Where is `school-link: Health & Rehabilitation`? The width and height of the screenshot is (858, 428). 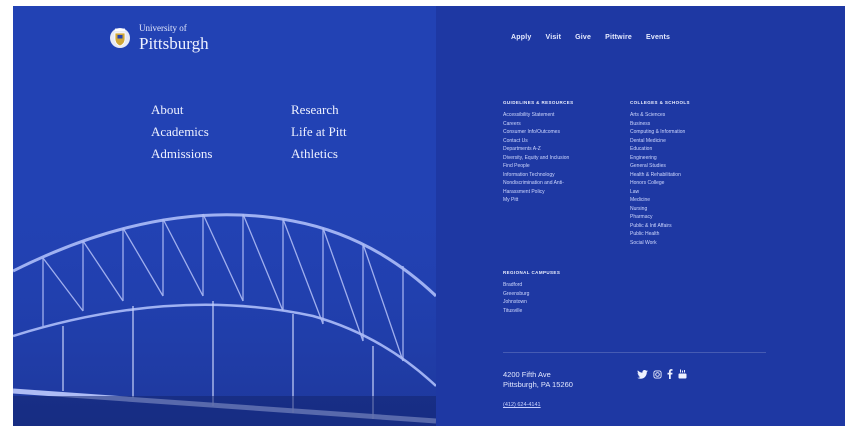
school-link: Health & Rehabilitation is located at coordinates (660, 175).